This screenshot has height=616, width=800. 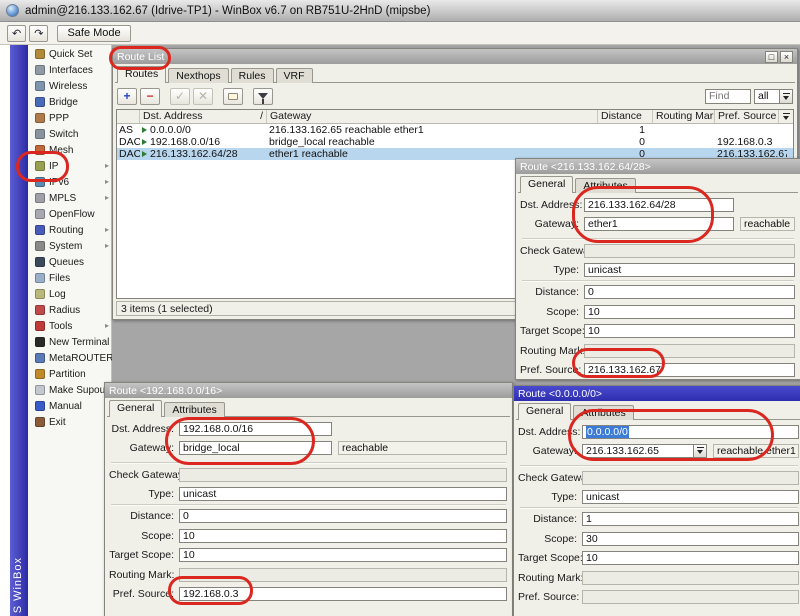 I want to click on sidebar-item-interfaces: Interfaces, so click(x=69, y=70).